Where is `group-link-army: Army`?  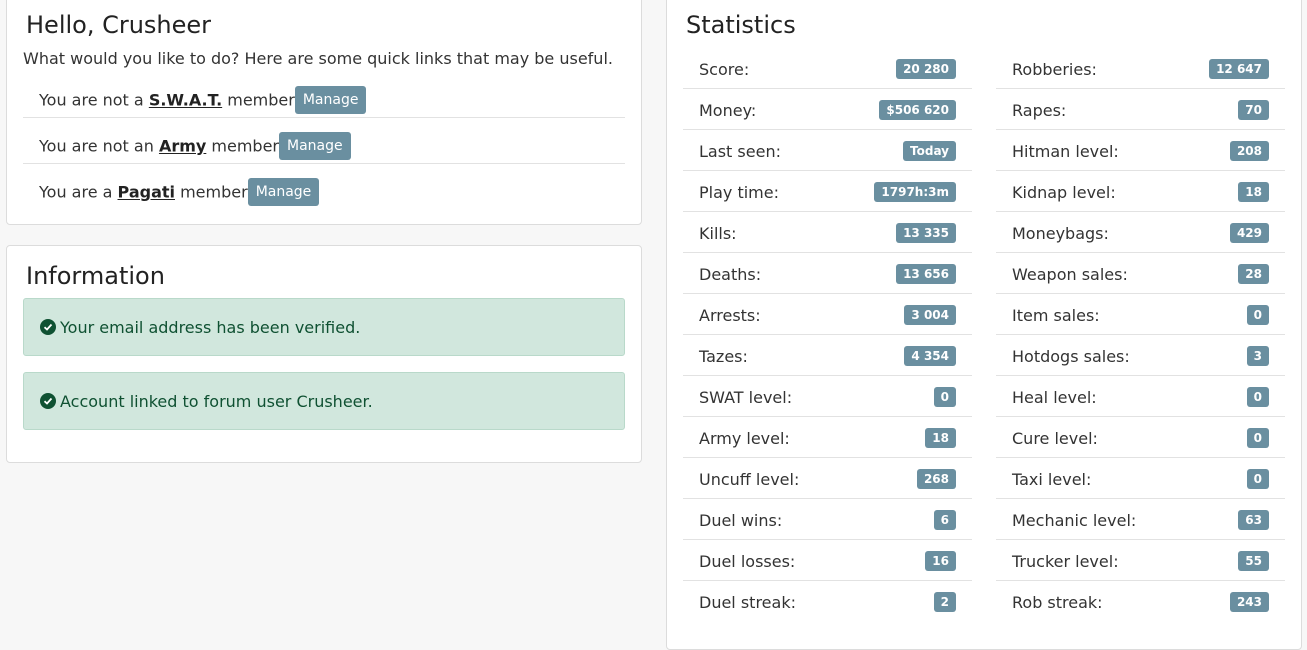 group-link-army: Army is located at coordinates (182, 146).